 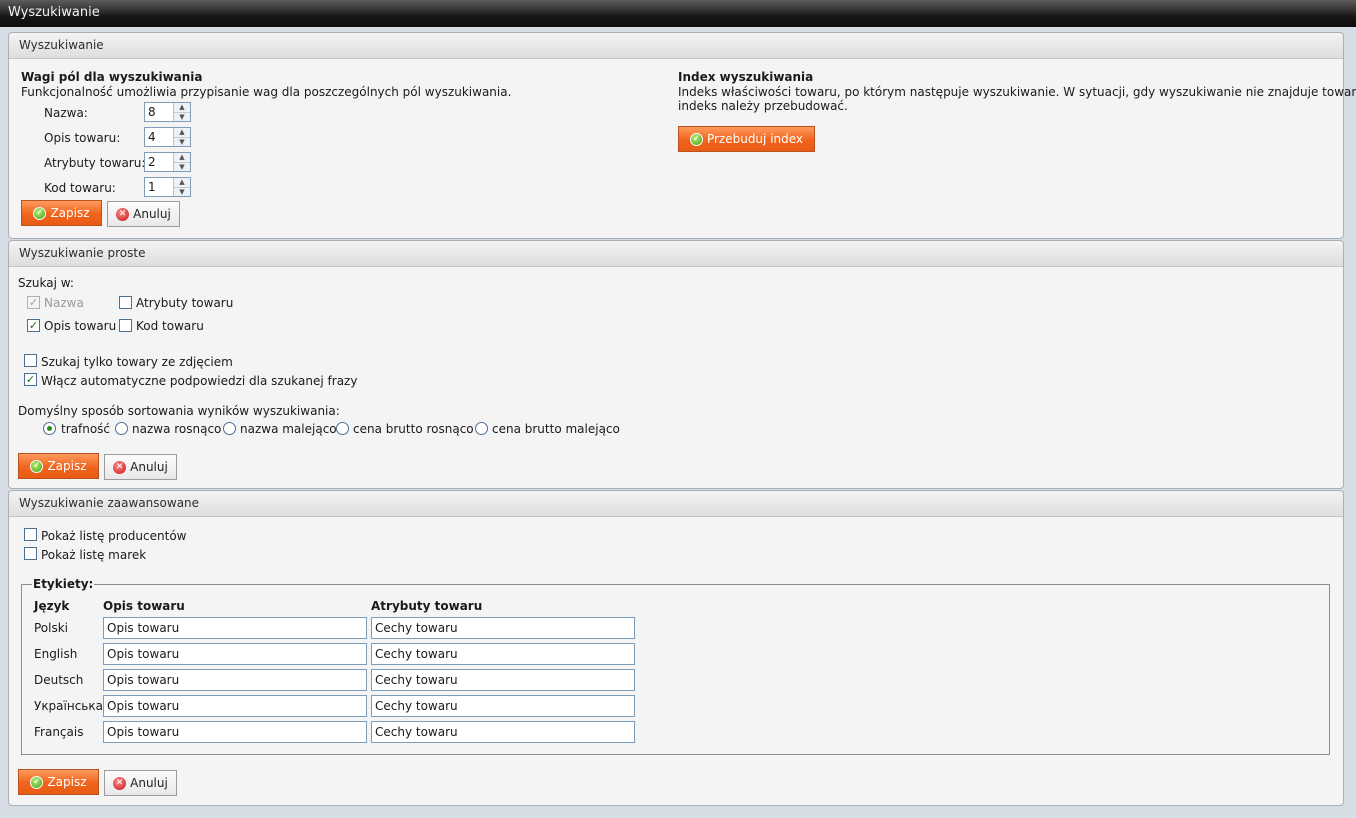 What do you see at coordinates (170, 326) in the screenshot?
I see `checkbox-label: Kod towaru` at bounding box center [170, 326].